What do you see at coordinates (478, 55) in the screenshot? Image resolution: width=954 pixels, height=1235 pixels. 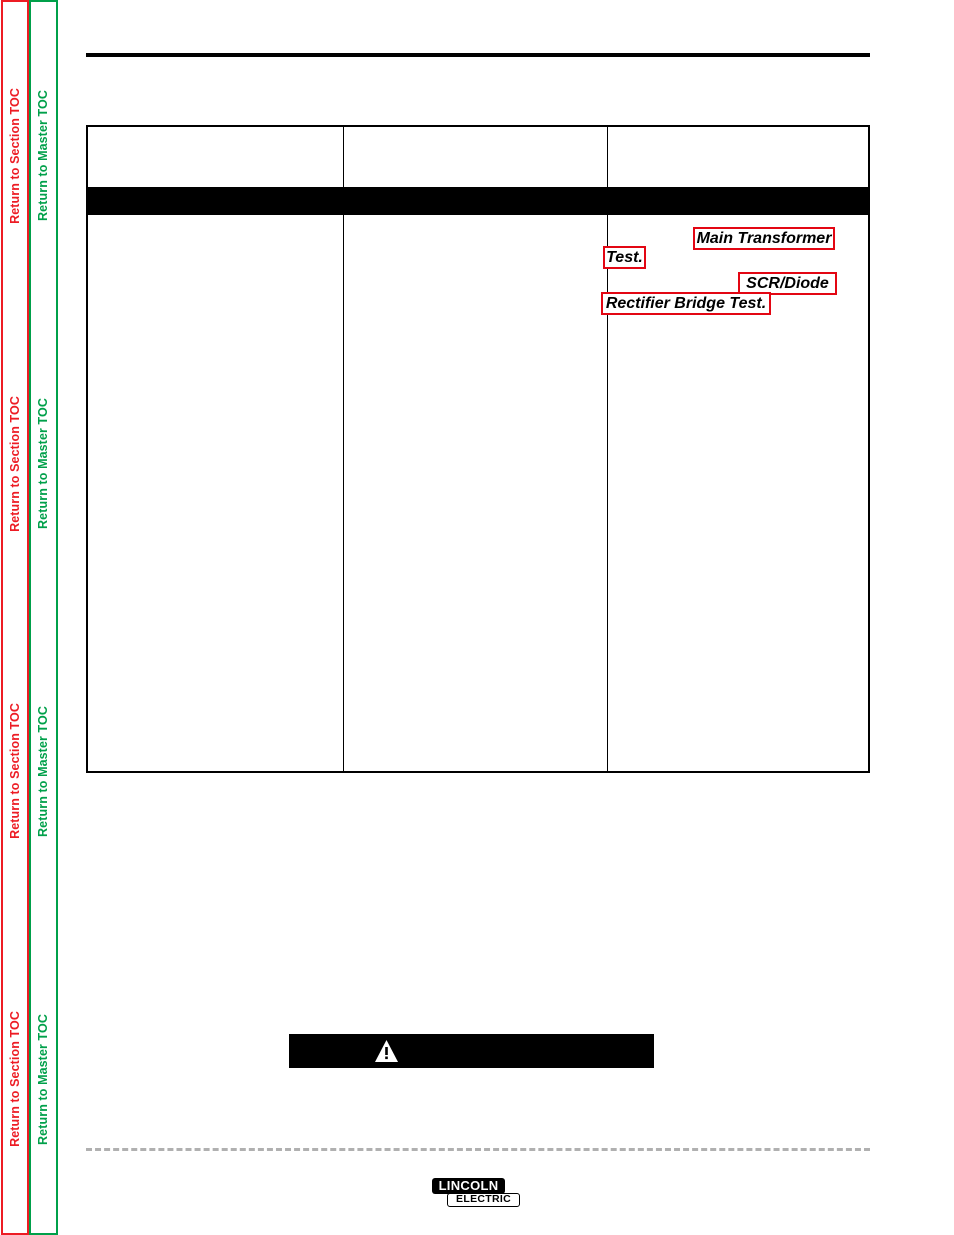 I see `page-header-rule` at bounding box center [478, 55].